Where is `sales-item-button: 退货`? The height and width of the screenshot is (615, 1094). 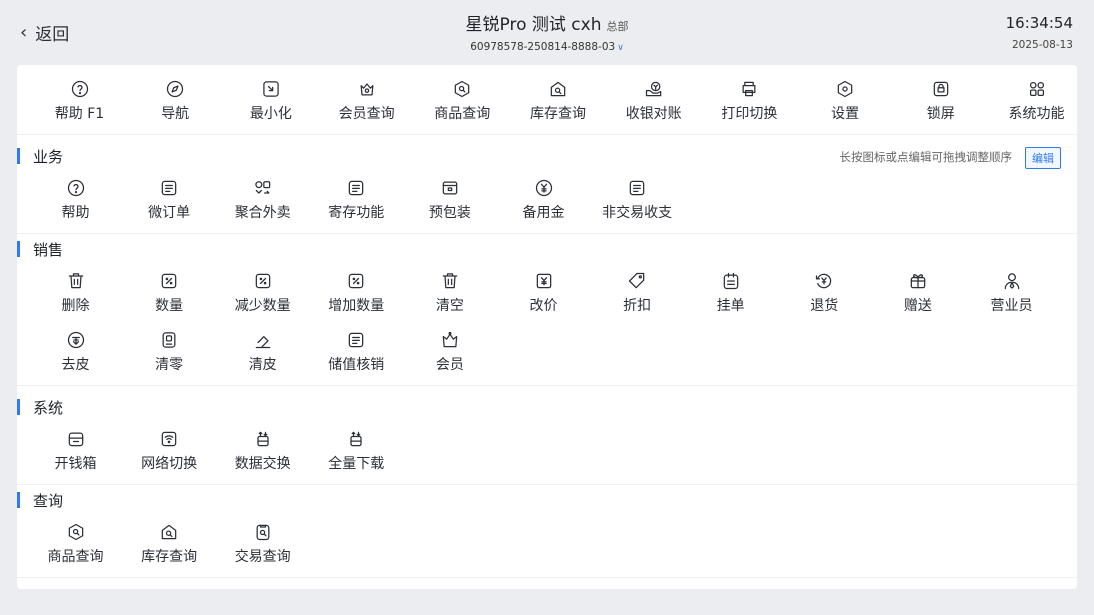 sales-item-button: 退货 is located at coordinates (824, 293).